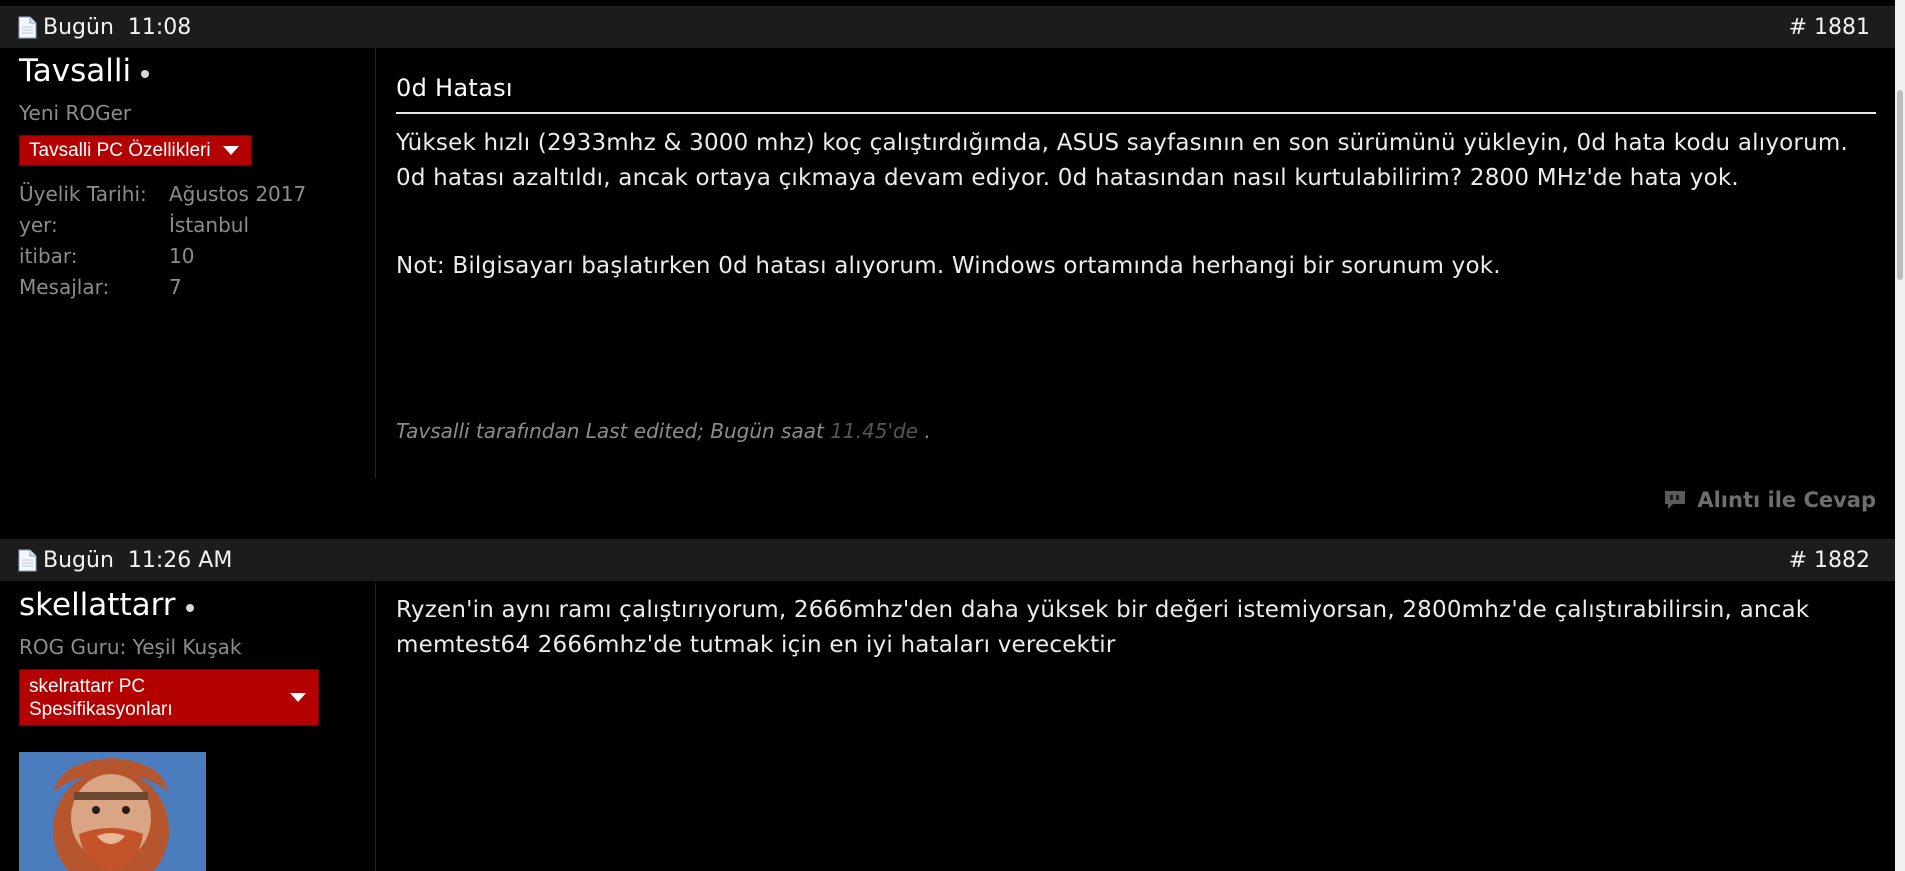 This screenshot has width=1905, height=871. I want to click on stat-value: İstanbul, so click(209, 225).